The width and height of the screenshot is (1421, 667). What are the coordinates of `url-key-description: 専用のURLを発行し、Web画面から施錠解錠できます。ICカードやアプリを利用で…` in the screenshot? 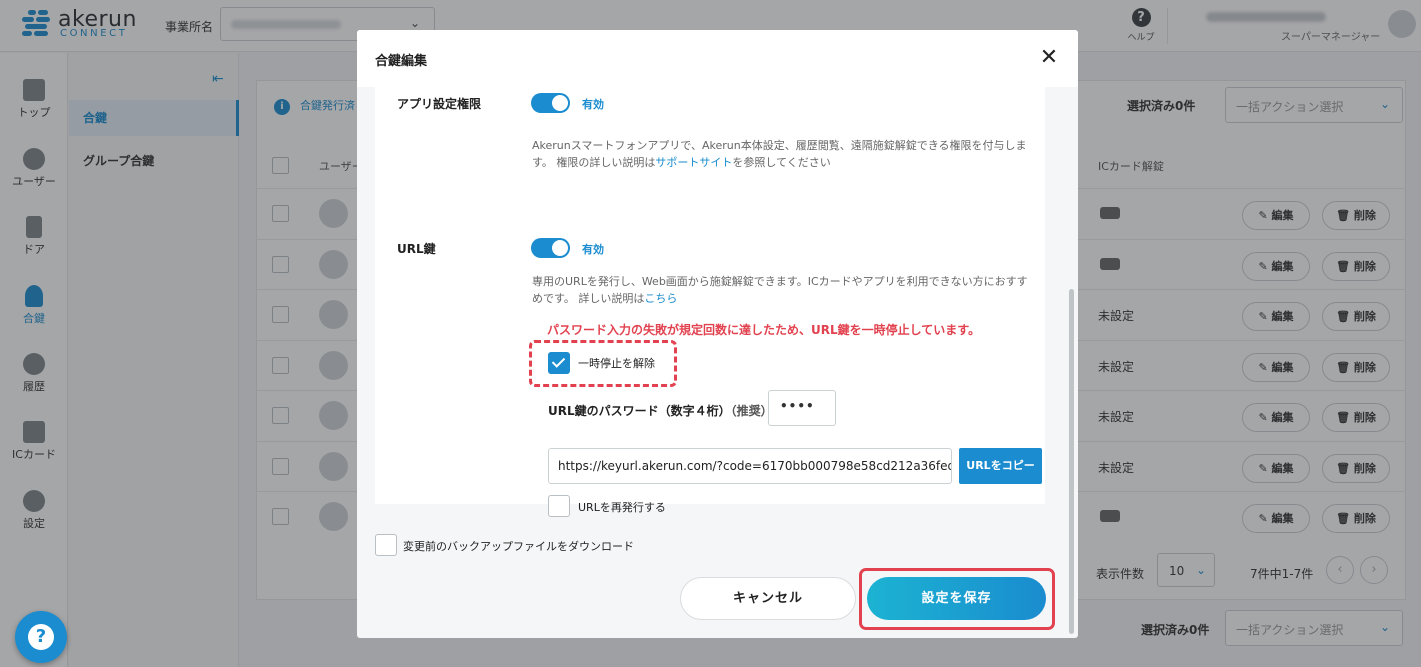 It's located at (780, 290).